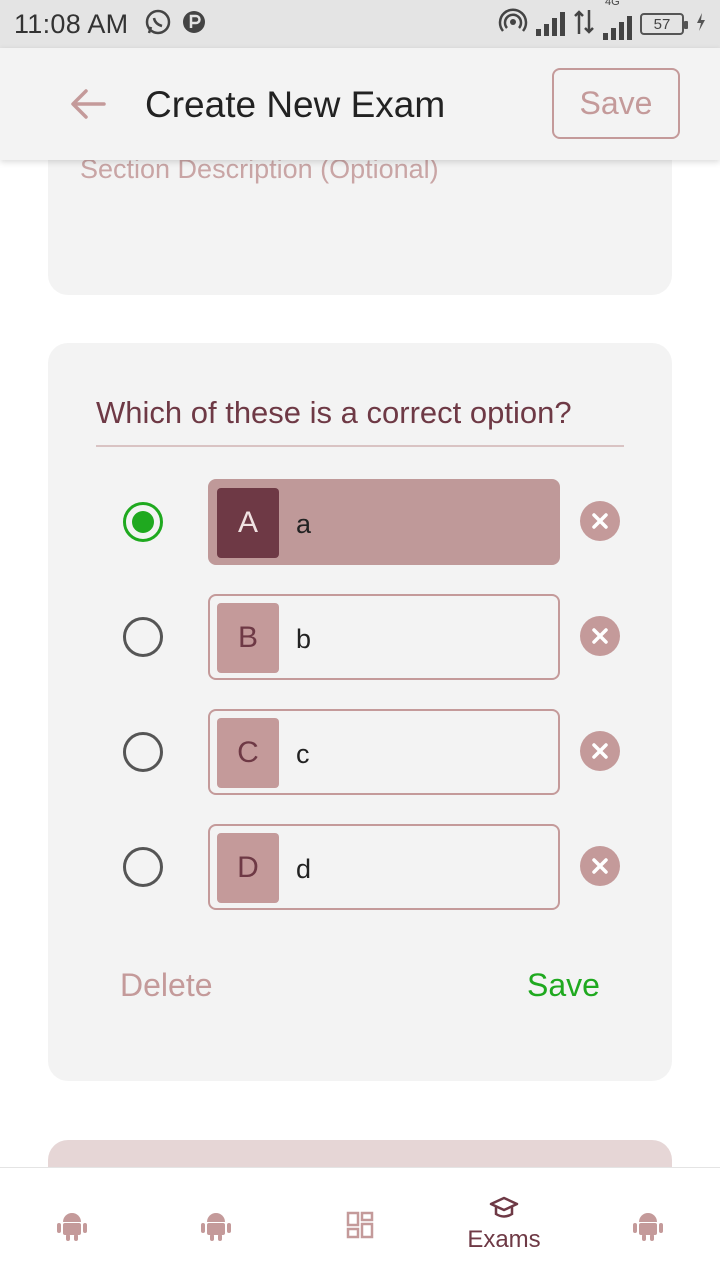 This screenshot has width=720, height=1280. Describe the element at coordinates (616, 103) in the screenshot. I see `save-exam-button: Save` at that location.